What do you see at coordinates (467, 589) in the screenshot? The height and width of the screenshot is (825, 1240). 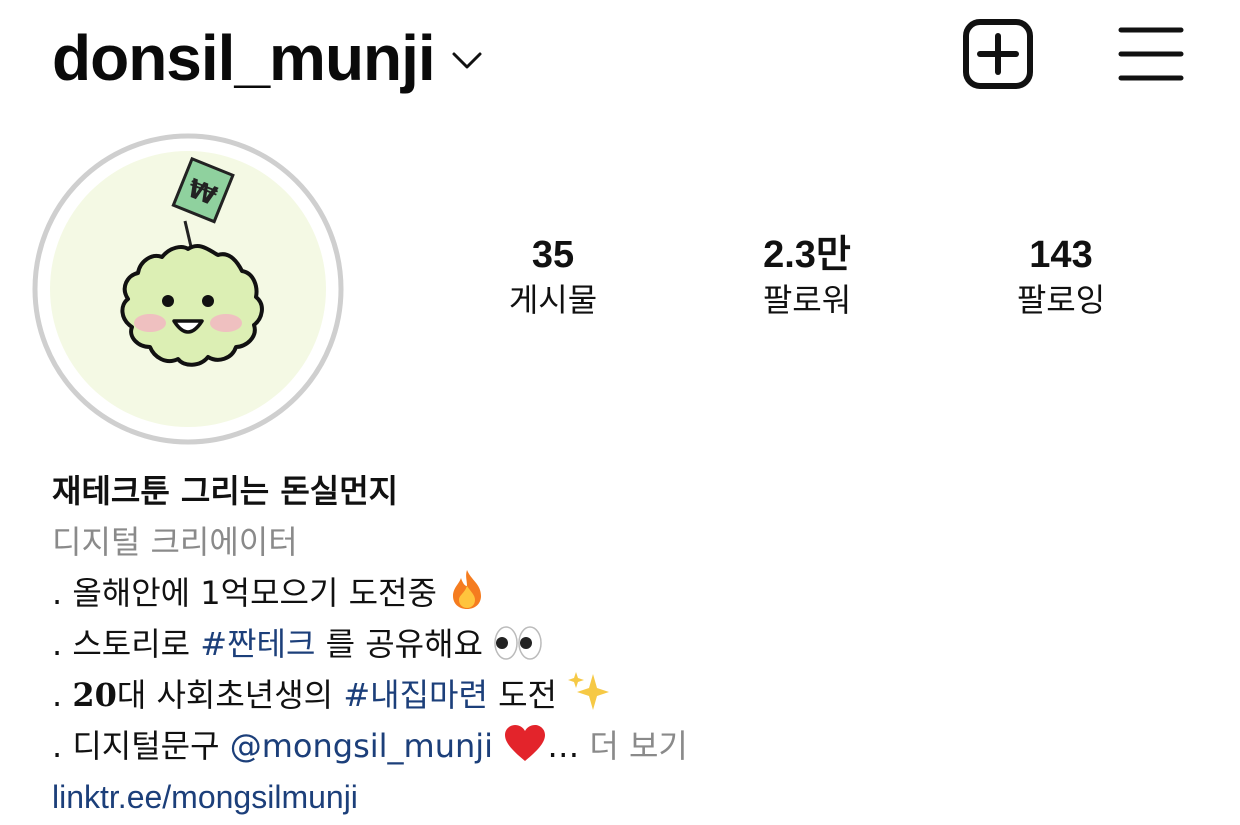 I see `fire-icon` at bounding box center [467, 589].